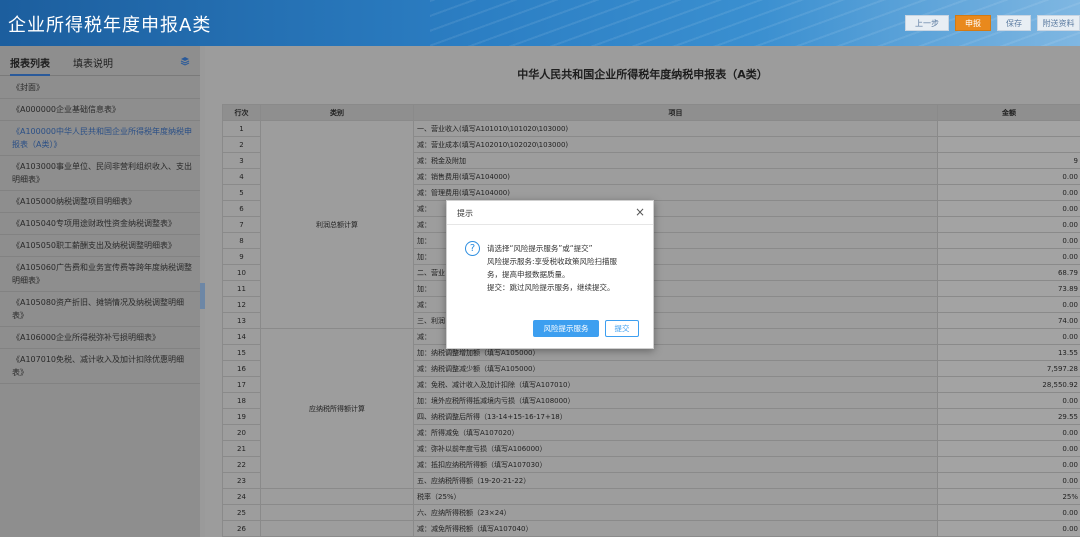  What do you see at coordinates (241, 368) in the screenshot?
I see `row-number: 16` at bounding box center [241, 368].